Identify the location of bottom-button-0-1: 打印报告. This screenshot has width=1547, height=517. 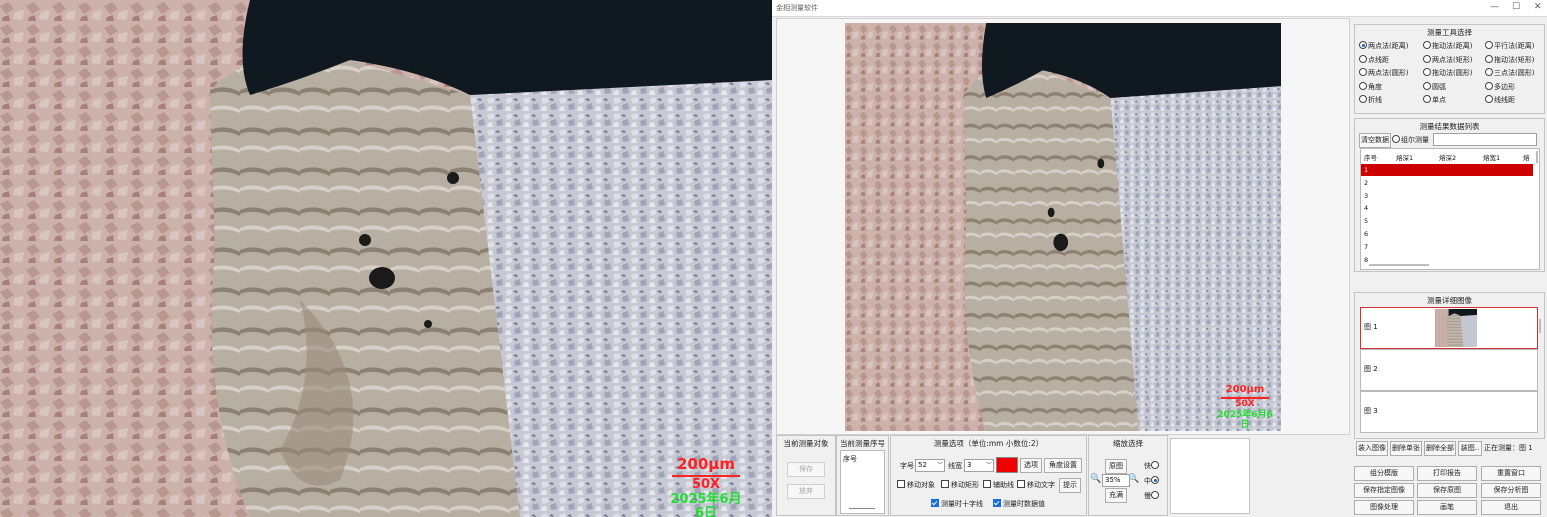
(1447, 473).